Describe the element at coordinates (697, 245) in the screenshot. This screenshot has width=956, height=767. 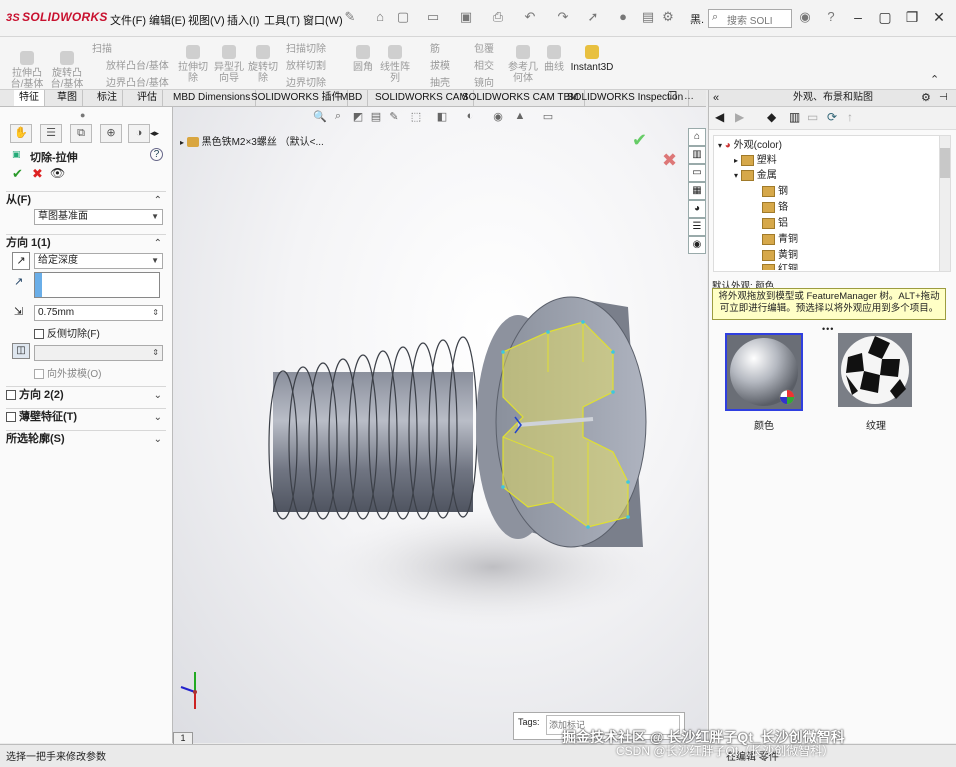
I see `solidworks-forum-icon: ◉` at that location.